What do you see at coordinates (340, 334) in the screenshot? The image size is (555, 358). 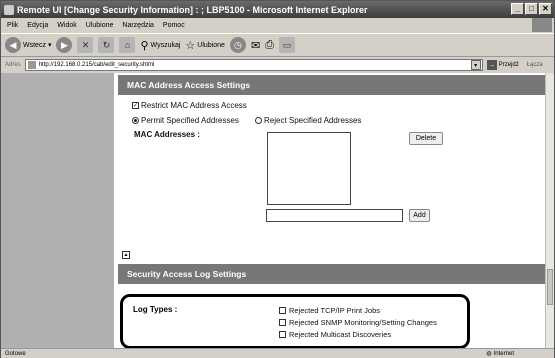 I see `log-multicast-label: Rejected Multicast Discoveries` at bounding box center [340, 334].